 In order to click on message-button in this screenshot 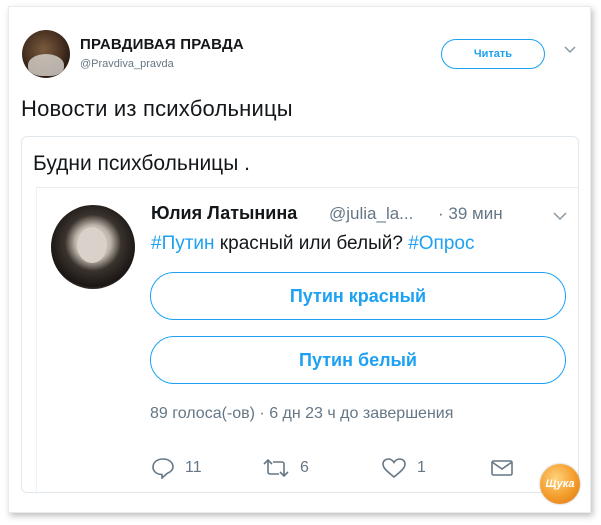, I will do `click(507, 468)`.